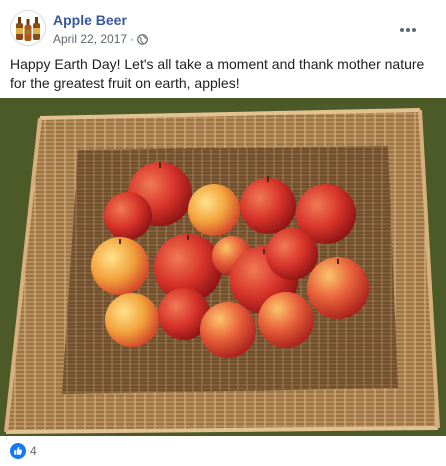 This screenshot has width=446, height=466. I want to click on post-header: Apple Beer April 22, 2017 ·, so click(220, 30).